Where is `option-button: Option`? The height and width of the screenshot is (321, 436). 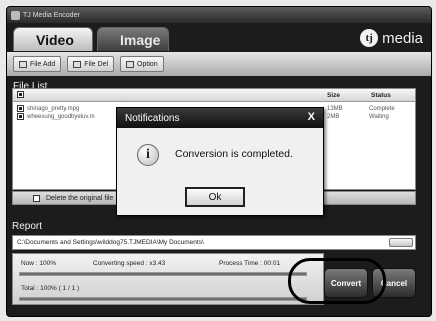
option-button: Option is located at coordinates (142, 64).